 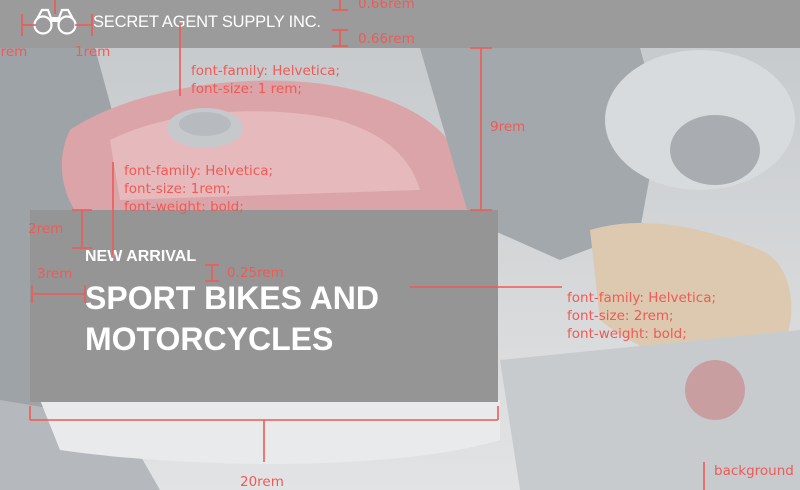 I want to click on logo-left-label: 5rem, so click(x=14, y=52).